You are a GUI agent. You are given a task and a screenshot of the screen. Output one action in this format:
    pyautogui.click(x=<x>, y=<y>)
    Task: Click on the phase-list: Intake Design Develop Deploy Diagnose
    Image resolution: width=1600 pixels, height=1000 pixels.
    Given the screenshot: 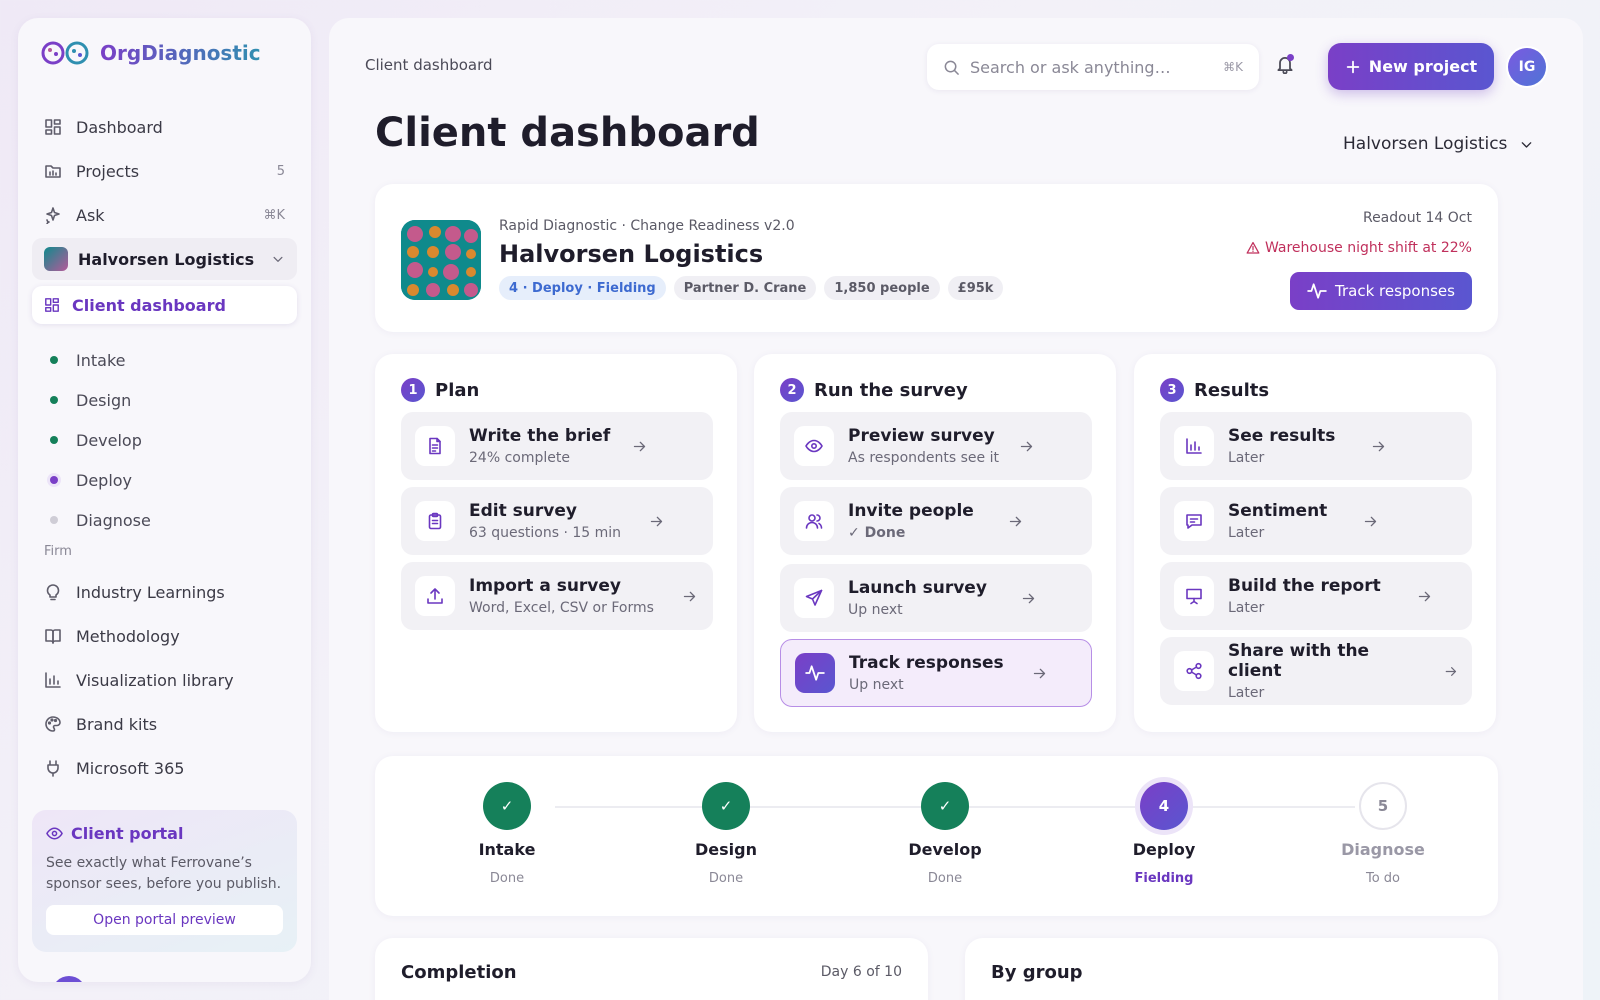 What is the action you would take?
    pyautogui.click(x=164, y=440)
    